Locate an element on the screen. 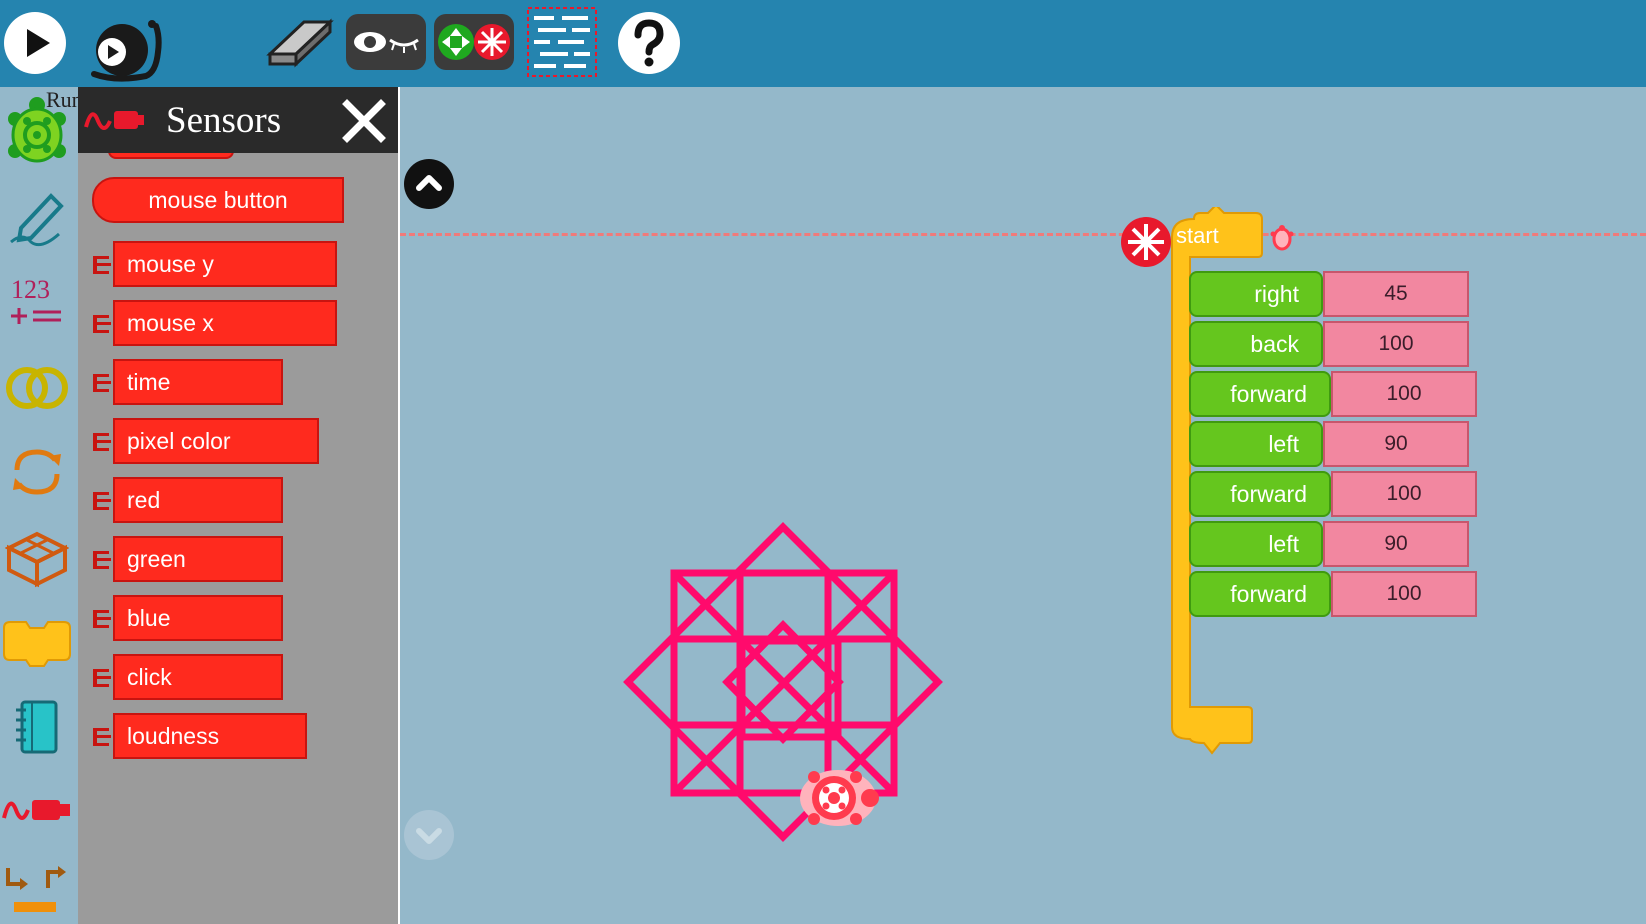  number-input-block: 45 is located at coordinates (1396, 294).